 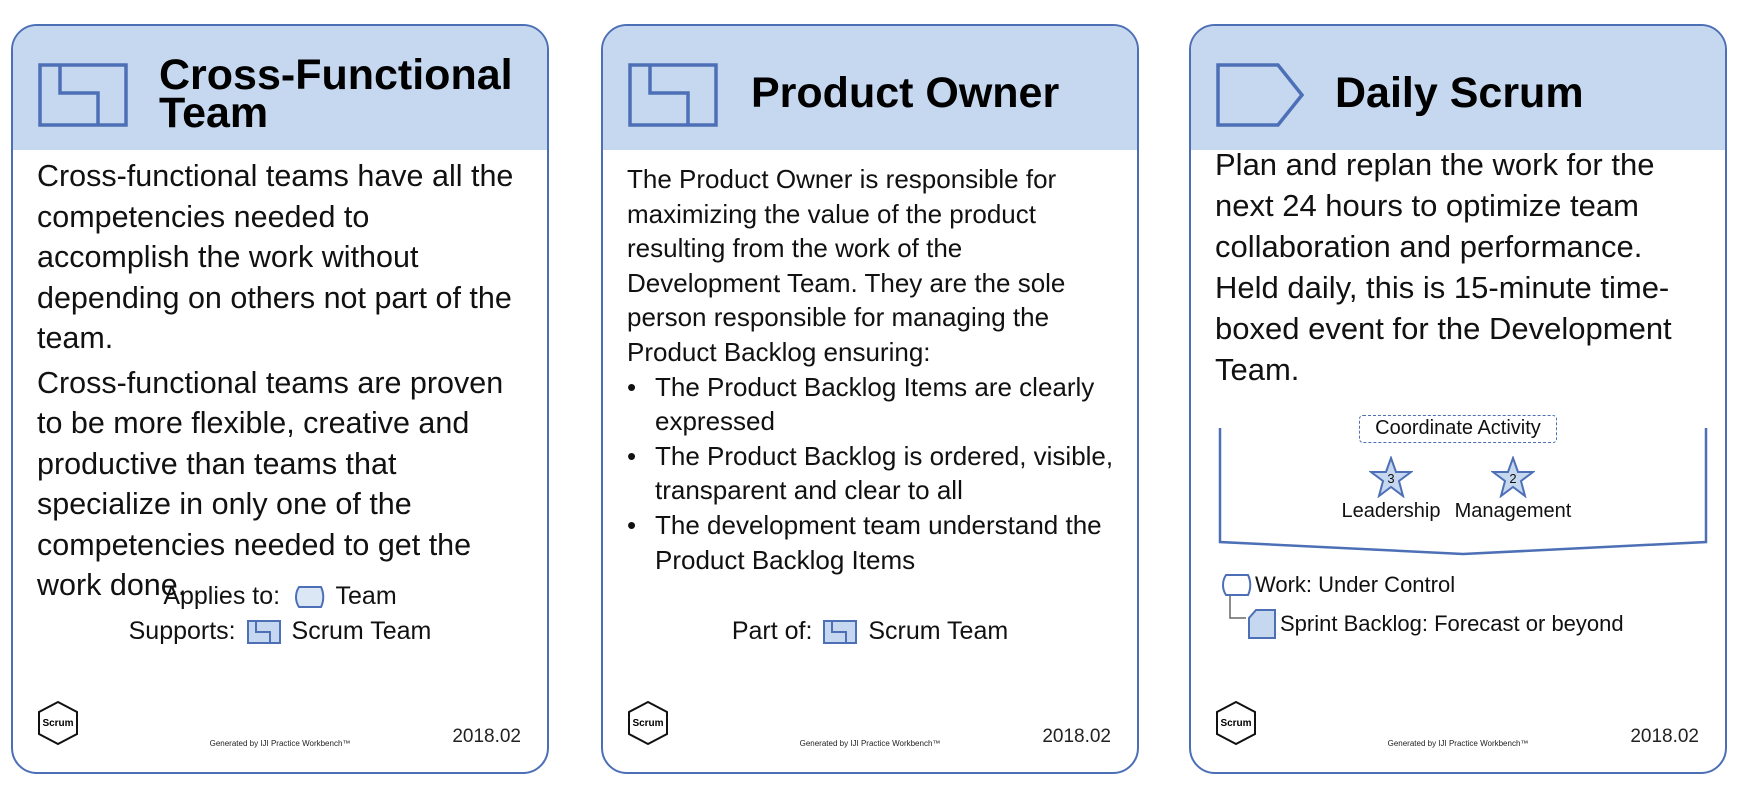 I want to click on applies-to-value: Team, so click(x=366, y=596).